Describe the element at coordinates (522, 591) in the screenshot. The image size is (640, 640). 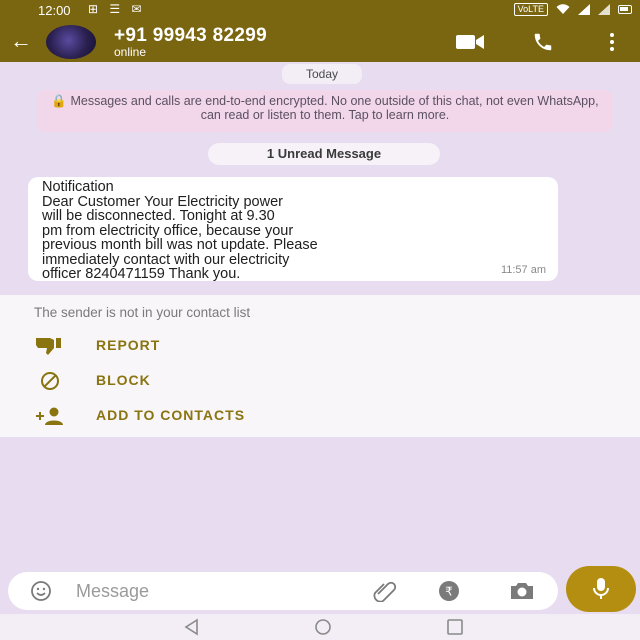
I see `camera-icon` at that location.